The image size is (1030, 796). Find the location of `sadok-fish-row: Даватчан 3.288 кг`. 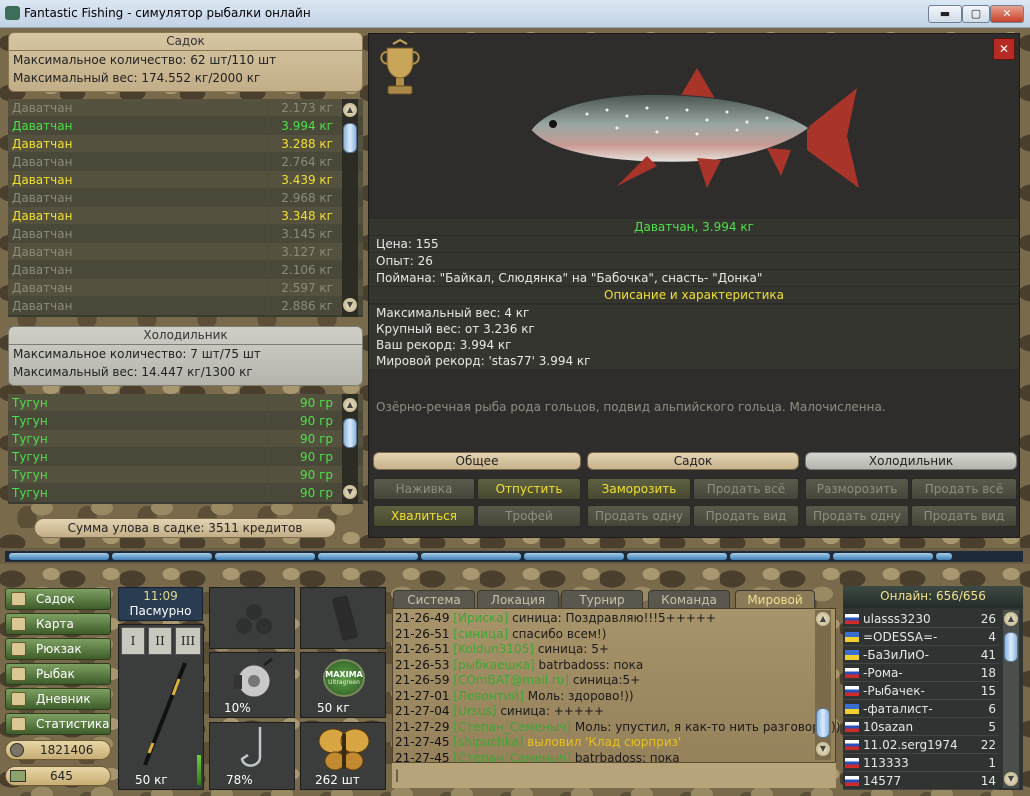

sadok-fish-row: Даватчан 3.288 кг is located at coordinates (185, 144).